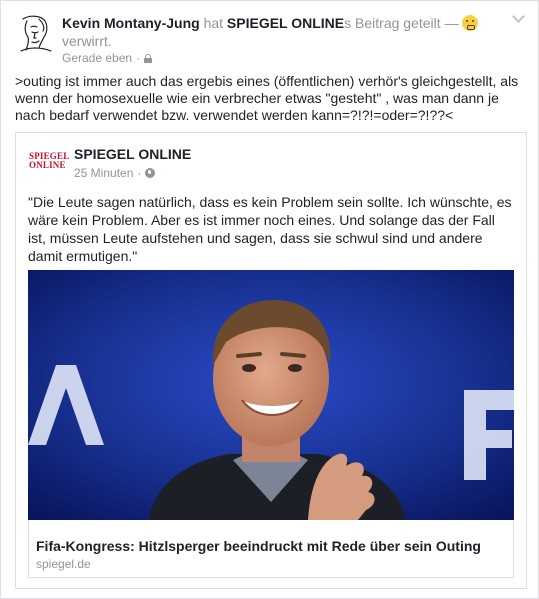  What do you see at coordinates (470, 23) in the screenshot?
I see `confused-emoji-icon` at bounding box center [470, 23].